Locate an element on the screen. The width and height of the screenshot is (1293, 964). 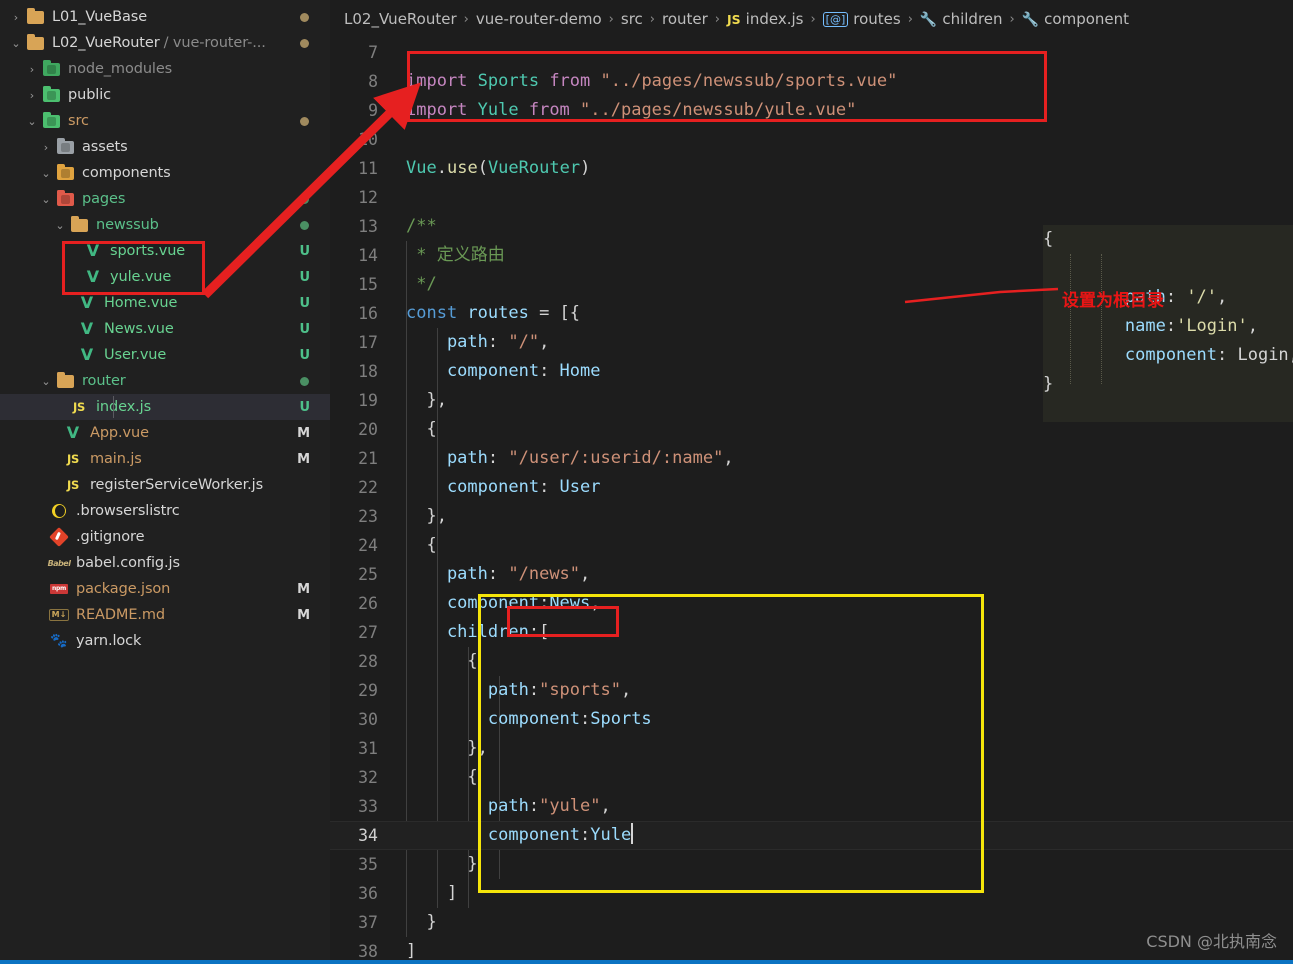
code-line: 23 }, is located at coordinates (811, 516).